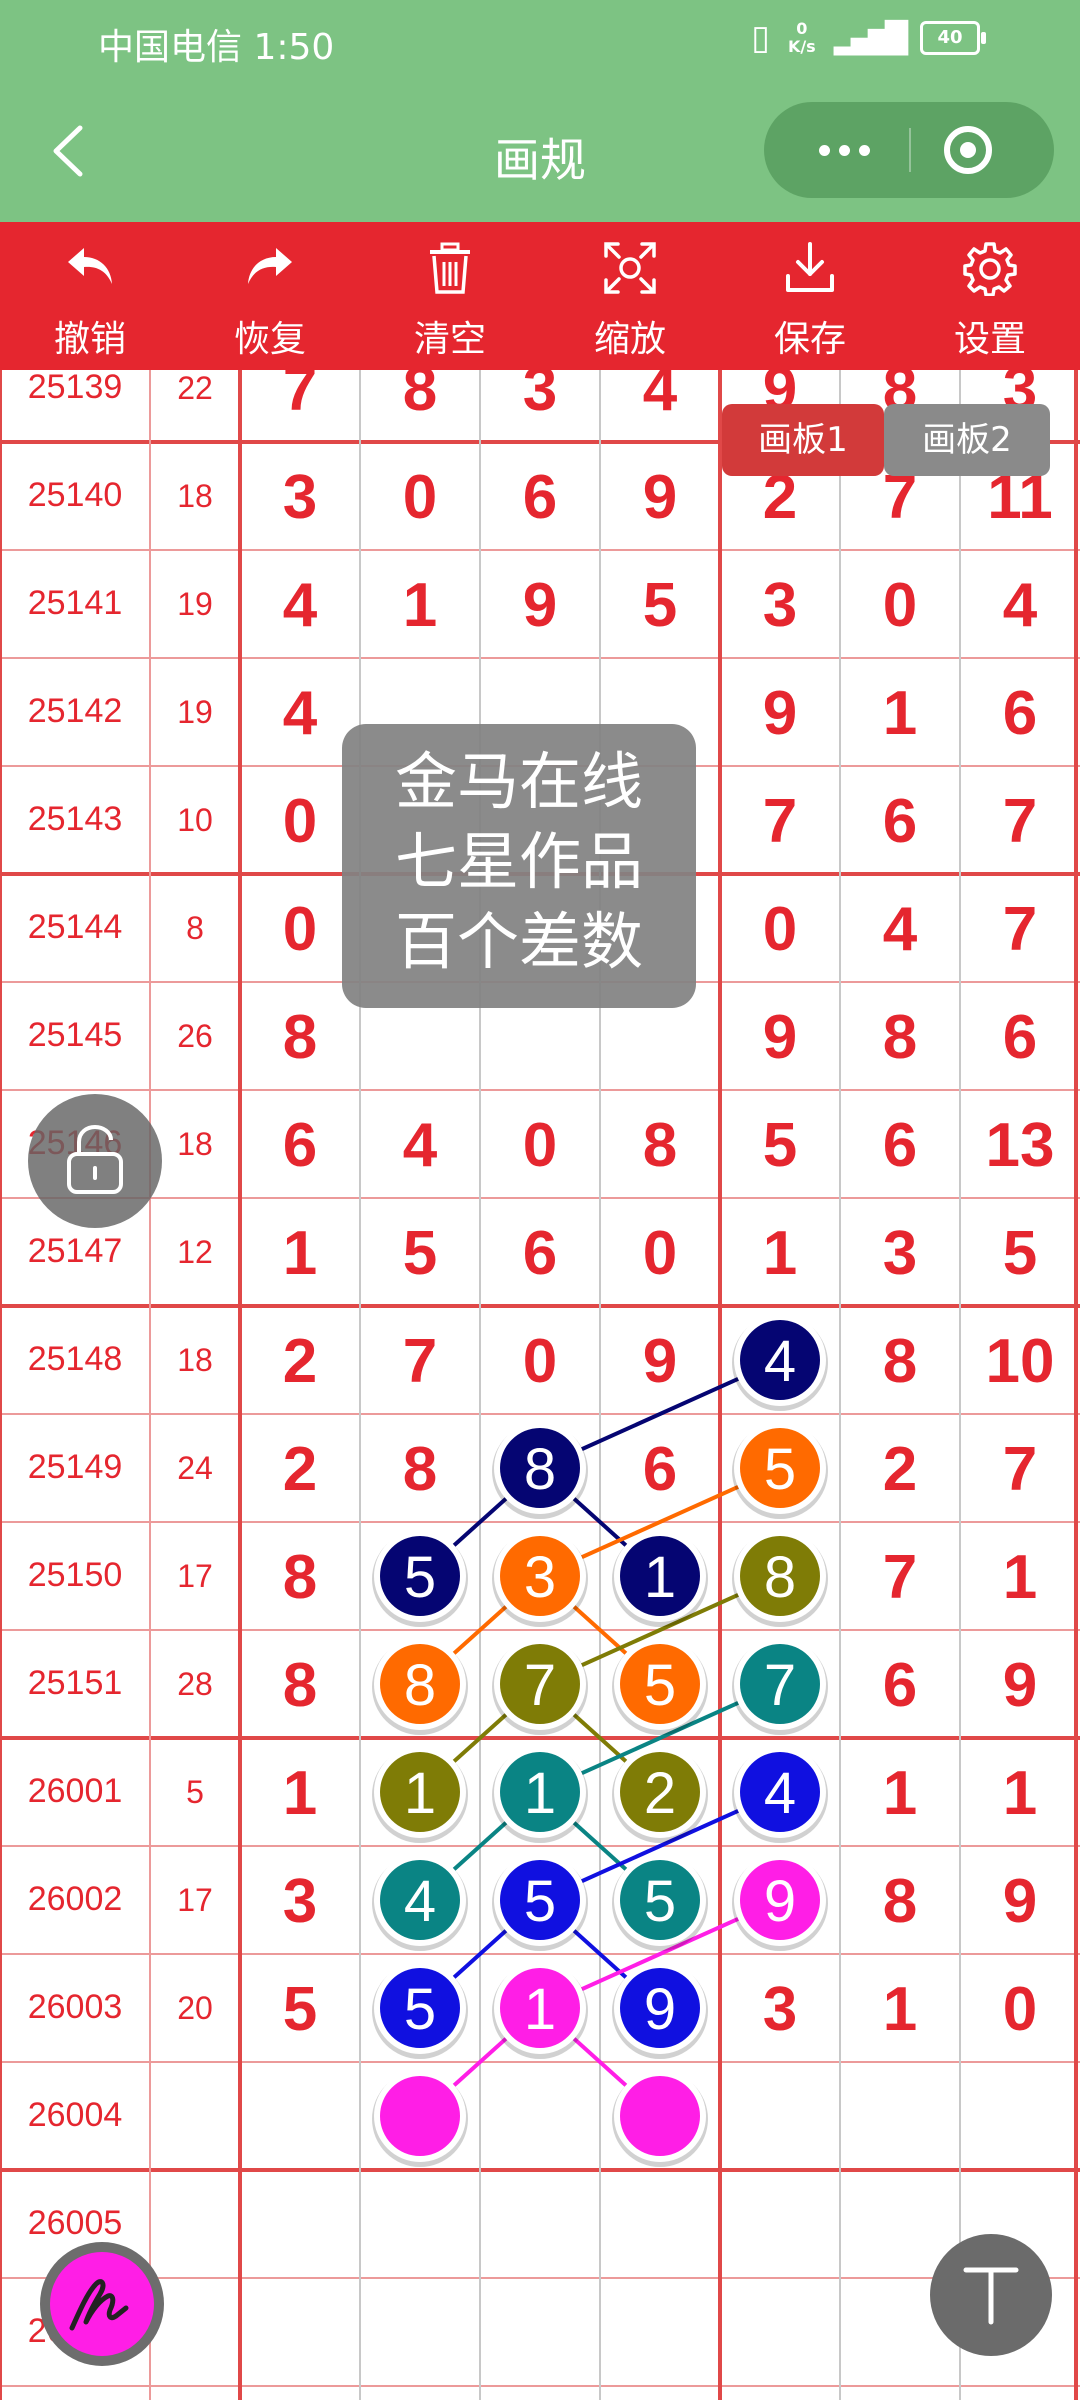  What do you see at coordinates (1020, 1145) in the screenshot?
I see `digit-cell: 13` at bounding box center [1020, 1145].